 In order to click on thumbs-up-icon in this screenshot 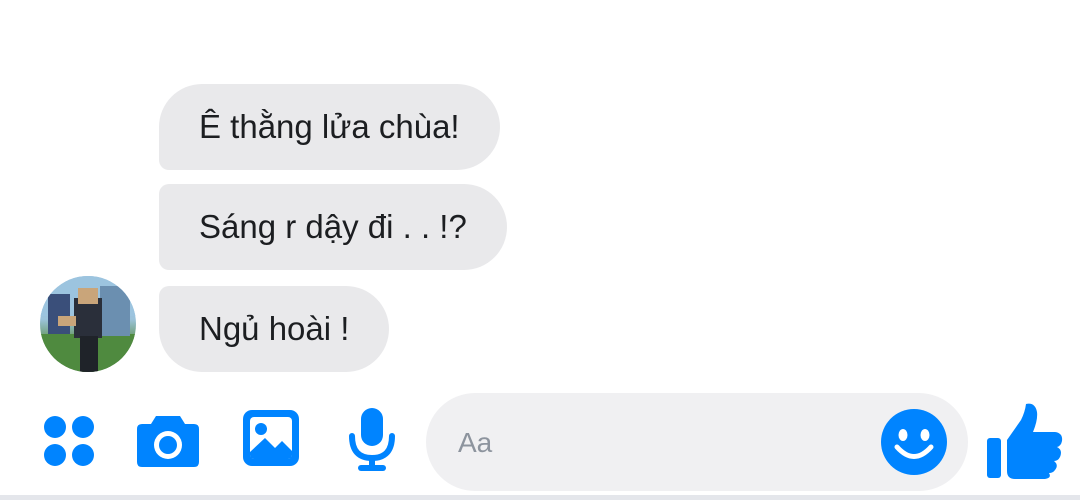, I will do `click(1025, 440)`.